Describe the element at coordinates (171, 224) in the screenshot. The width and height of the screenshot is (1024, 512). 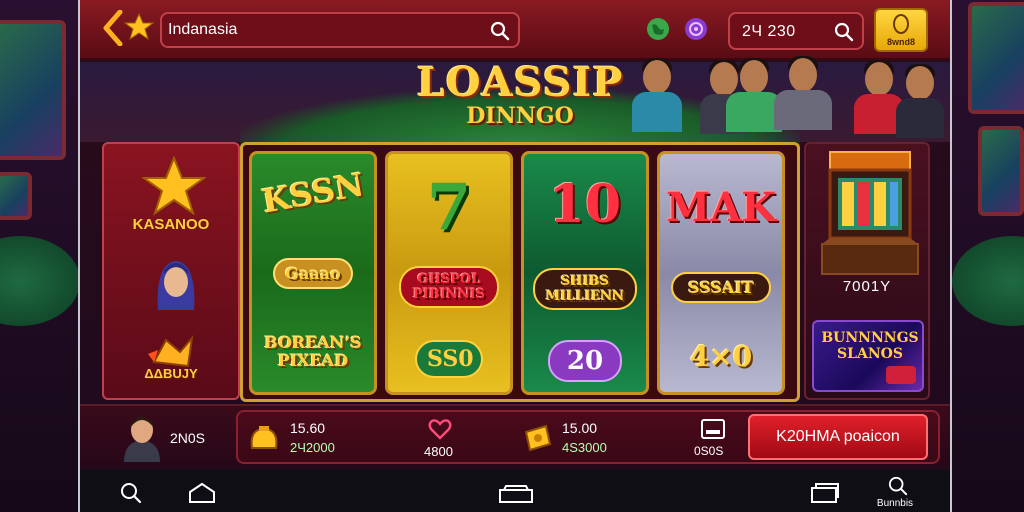
I see `left-panel-label: KASANOO` at that location.